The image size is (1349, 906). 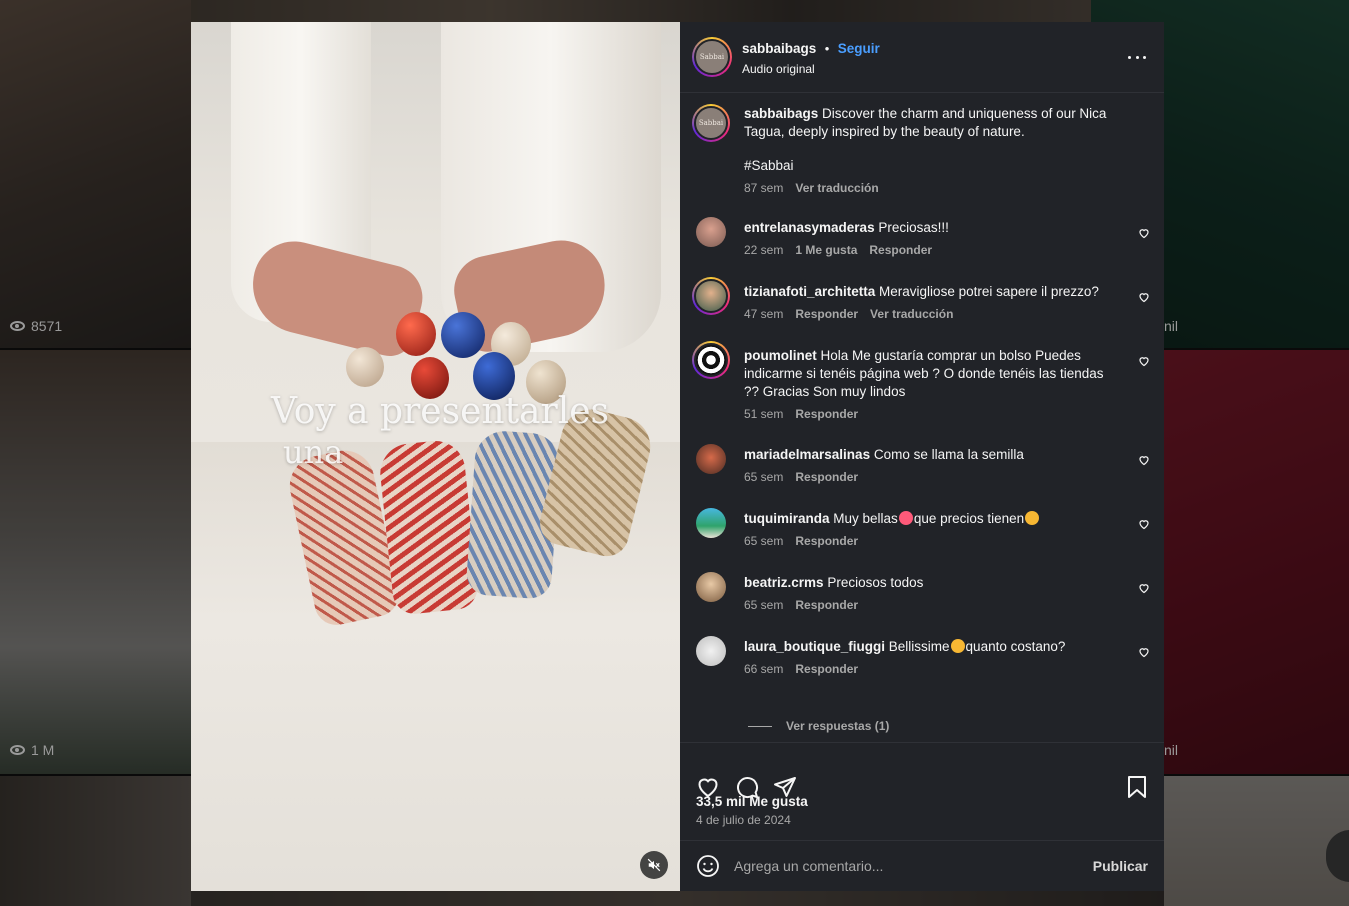 I want to click on translate-link: Ver traducción, so click(x=911, y=314).